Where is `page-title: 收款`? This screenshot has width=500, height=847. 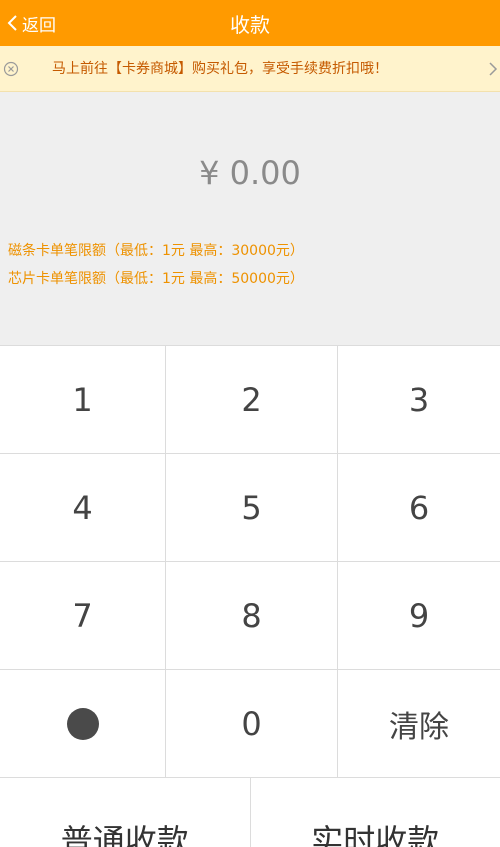
page-title: 收款 is located at coordinates (250, 24).